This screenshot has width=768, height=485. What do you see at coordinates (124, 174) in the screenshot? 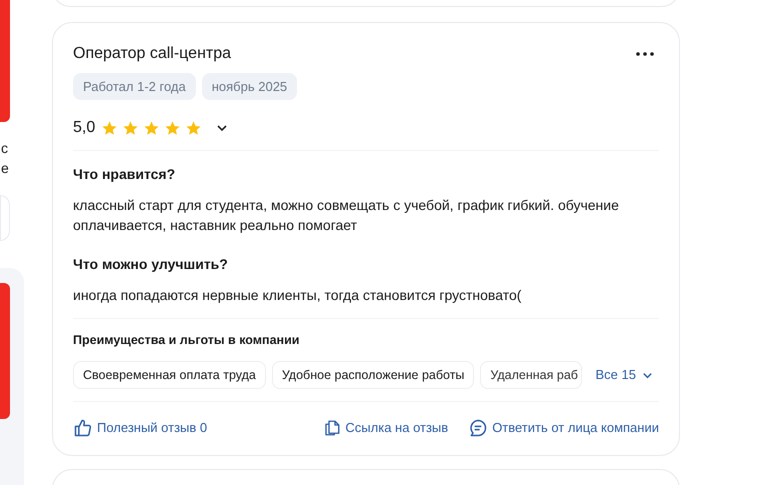
I see `section-heading: Что нравится?` at bounding box center [124, 174].